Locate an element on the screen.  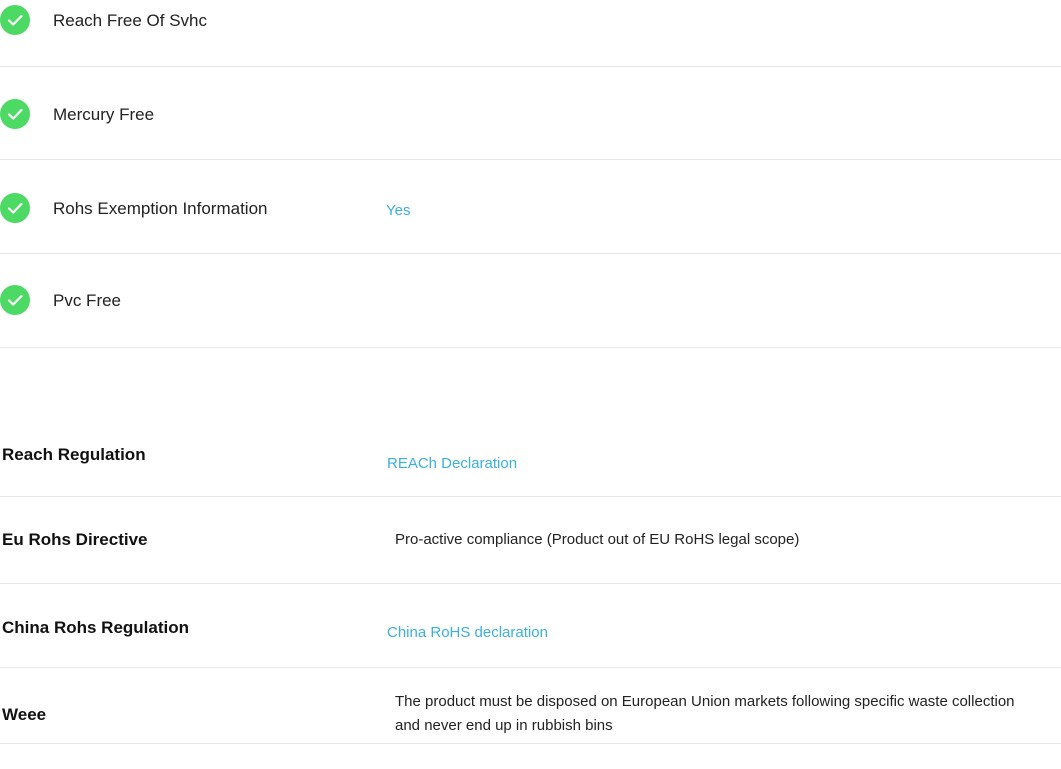
check-value: Yes is located at coordinates (398, 210).